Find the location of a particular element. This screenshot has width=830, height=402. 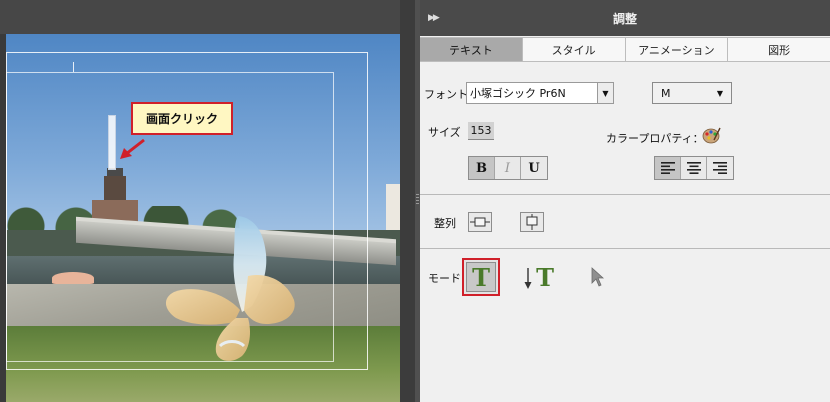

italic-button: I is located at coordinates (508, 168).